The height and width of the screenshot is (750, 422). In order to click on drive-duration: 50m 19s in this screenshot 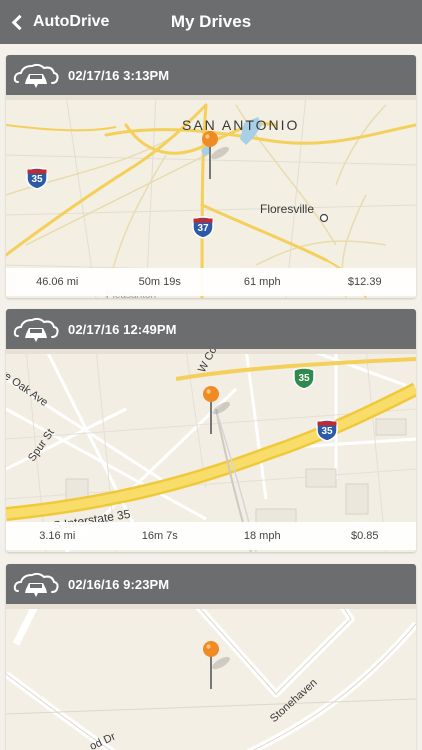, I will do `click(159, 282)`.